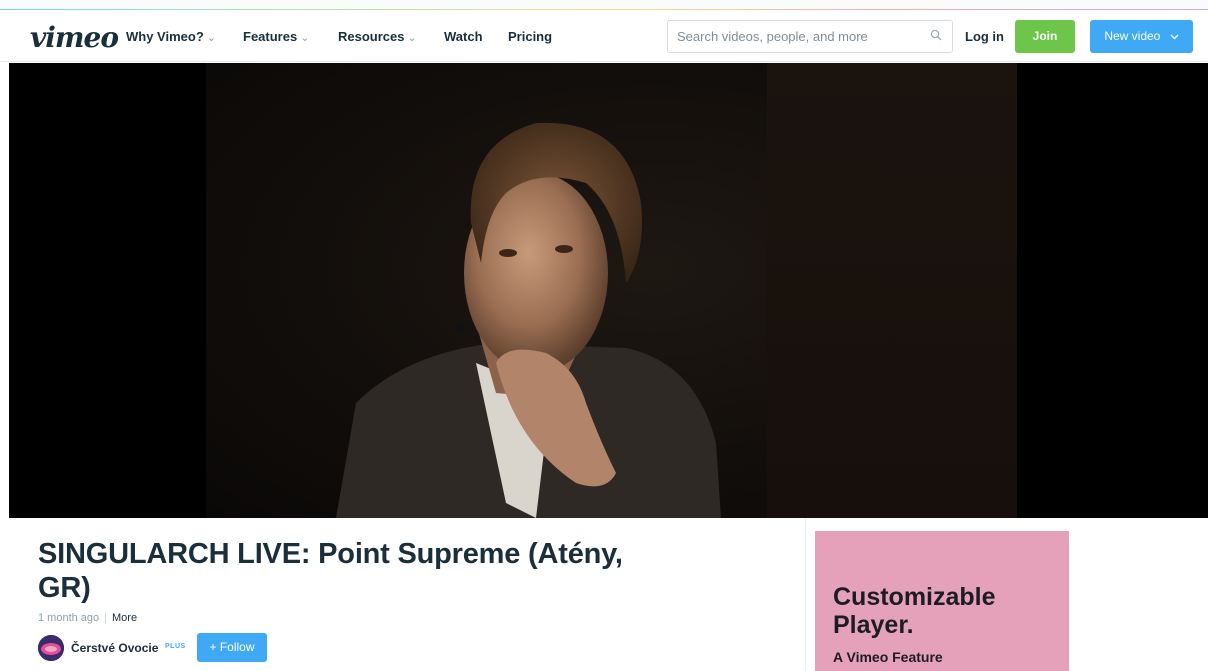  What do you see at coordinates (1132, 36) in the screenshot?
I see `new-video-label: New video` at bounding box center [1132, 36].